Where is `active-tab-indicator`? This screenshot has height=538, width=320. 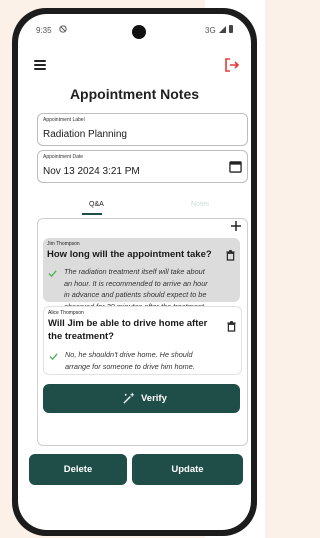
active-tab-indicator is located at coordinates (92, 214).